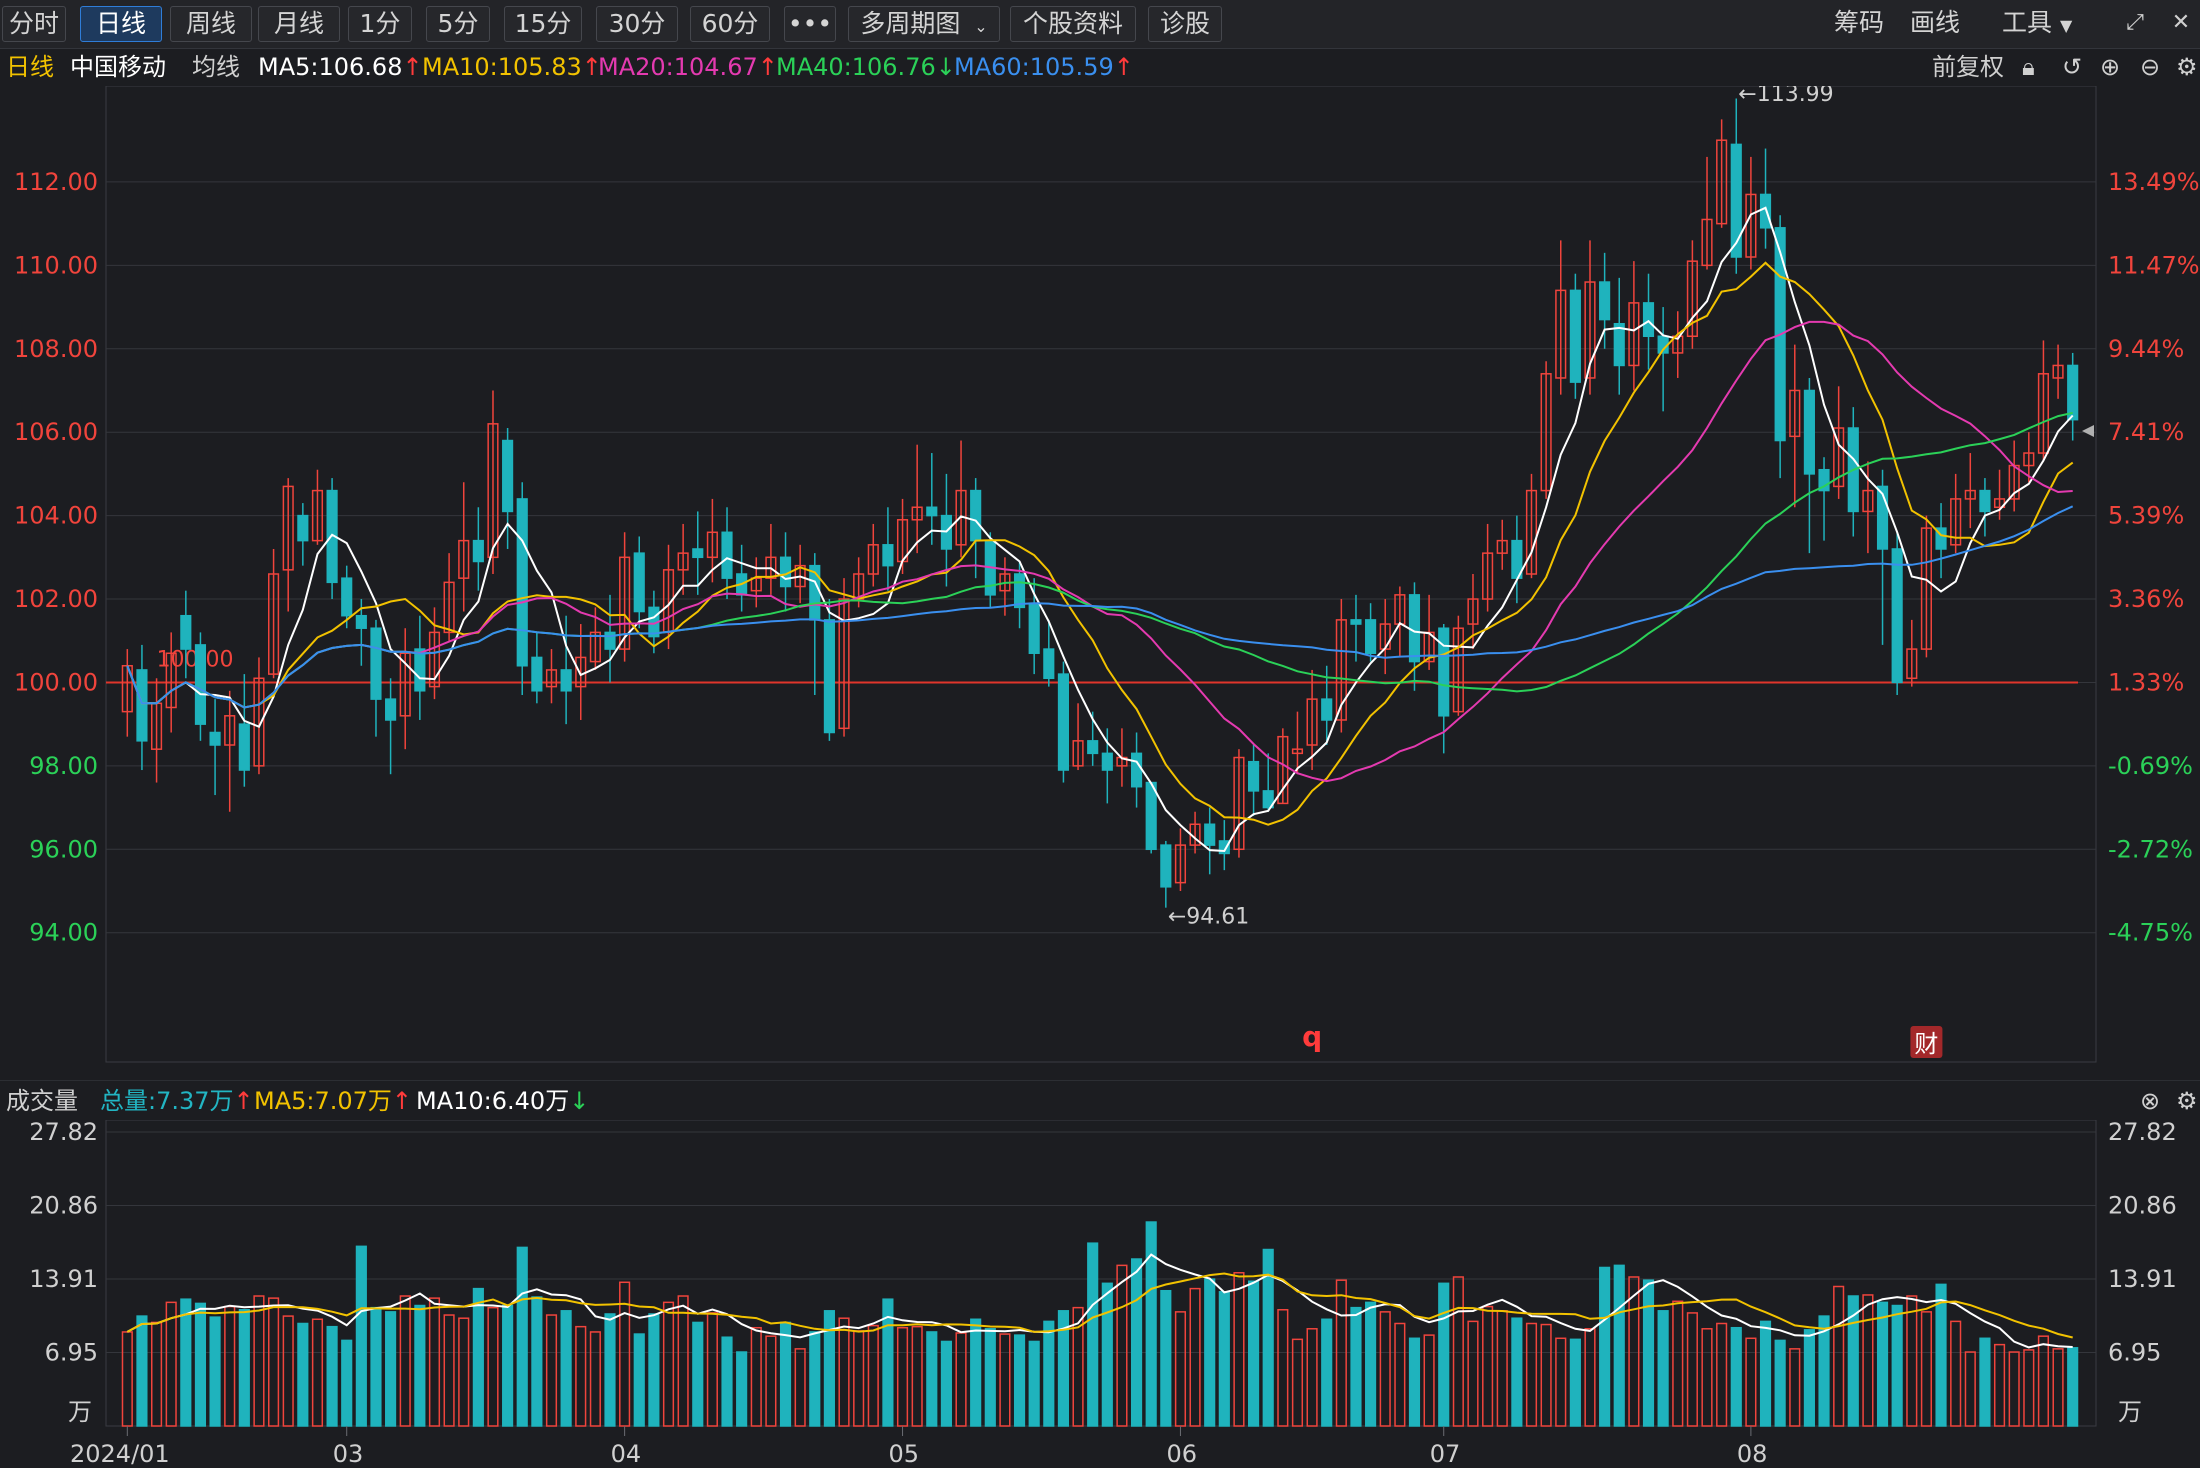  What do you see at coordinates (121, 24) in the screenshot?
I see `tab-daily: 日线` at bounding box center [121, 24].